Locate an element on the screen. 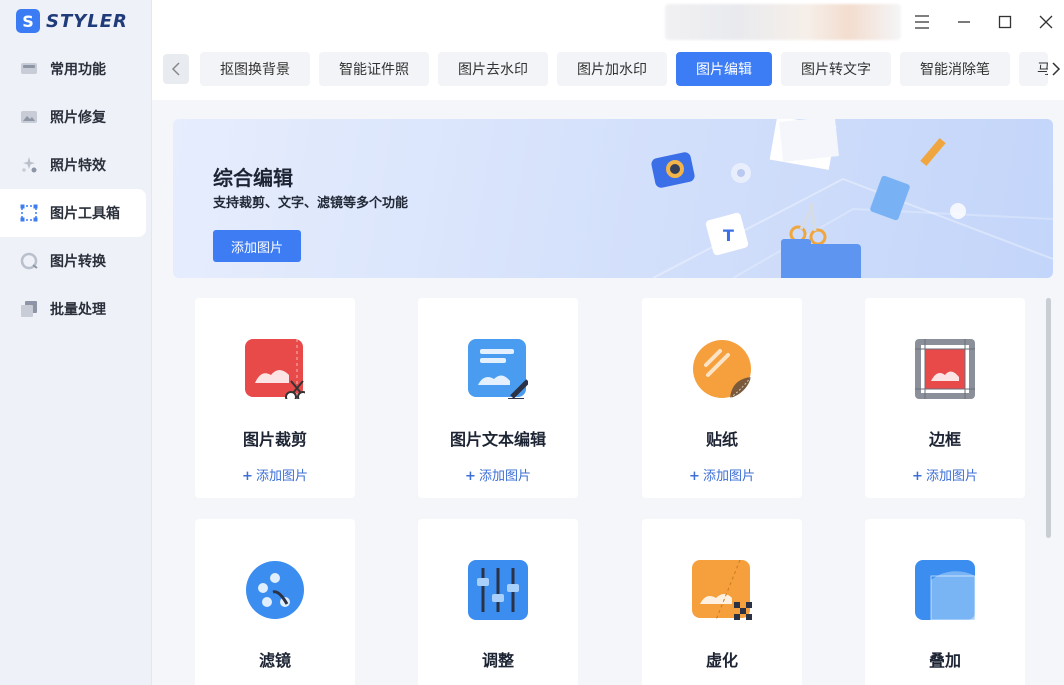 This screenshot has height=685, width=1064. card-frame: 边框 + 添加图片 is located at coordinates (945, 398).